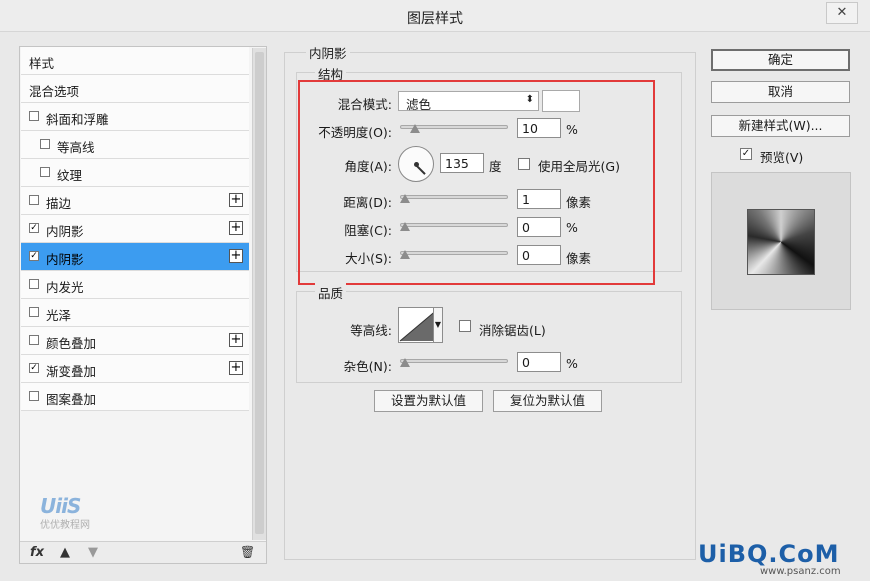 This screenshot has width=870, height=581. What do you see at coordinates (780, 92) in the screenshot?
I see `cancel-button: 取消` at bounding box center [780, 92].